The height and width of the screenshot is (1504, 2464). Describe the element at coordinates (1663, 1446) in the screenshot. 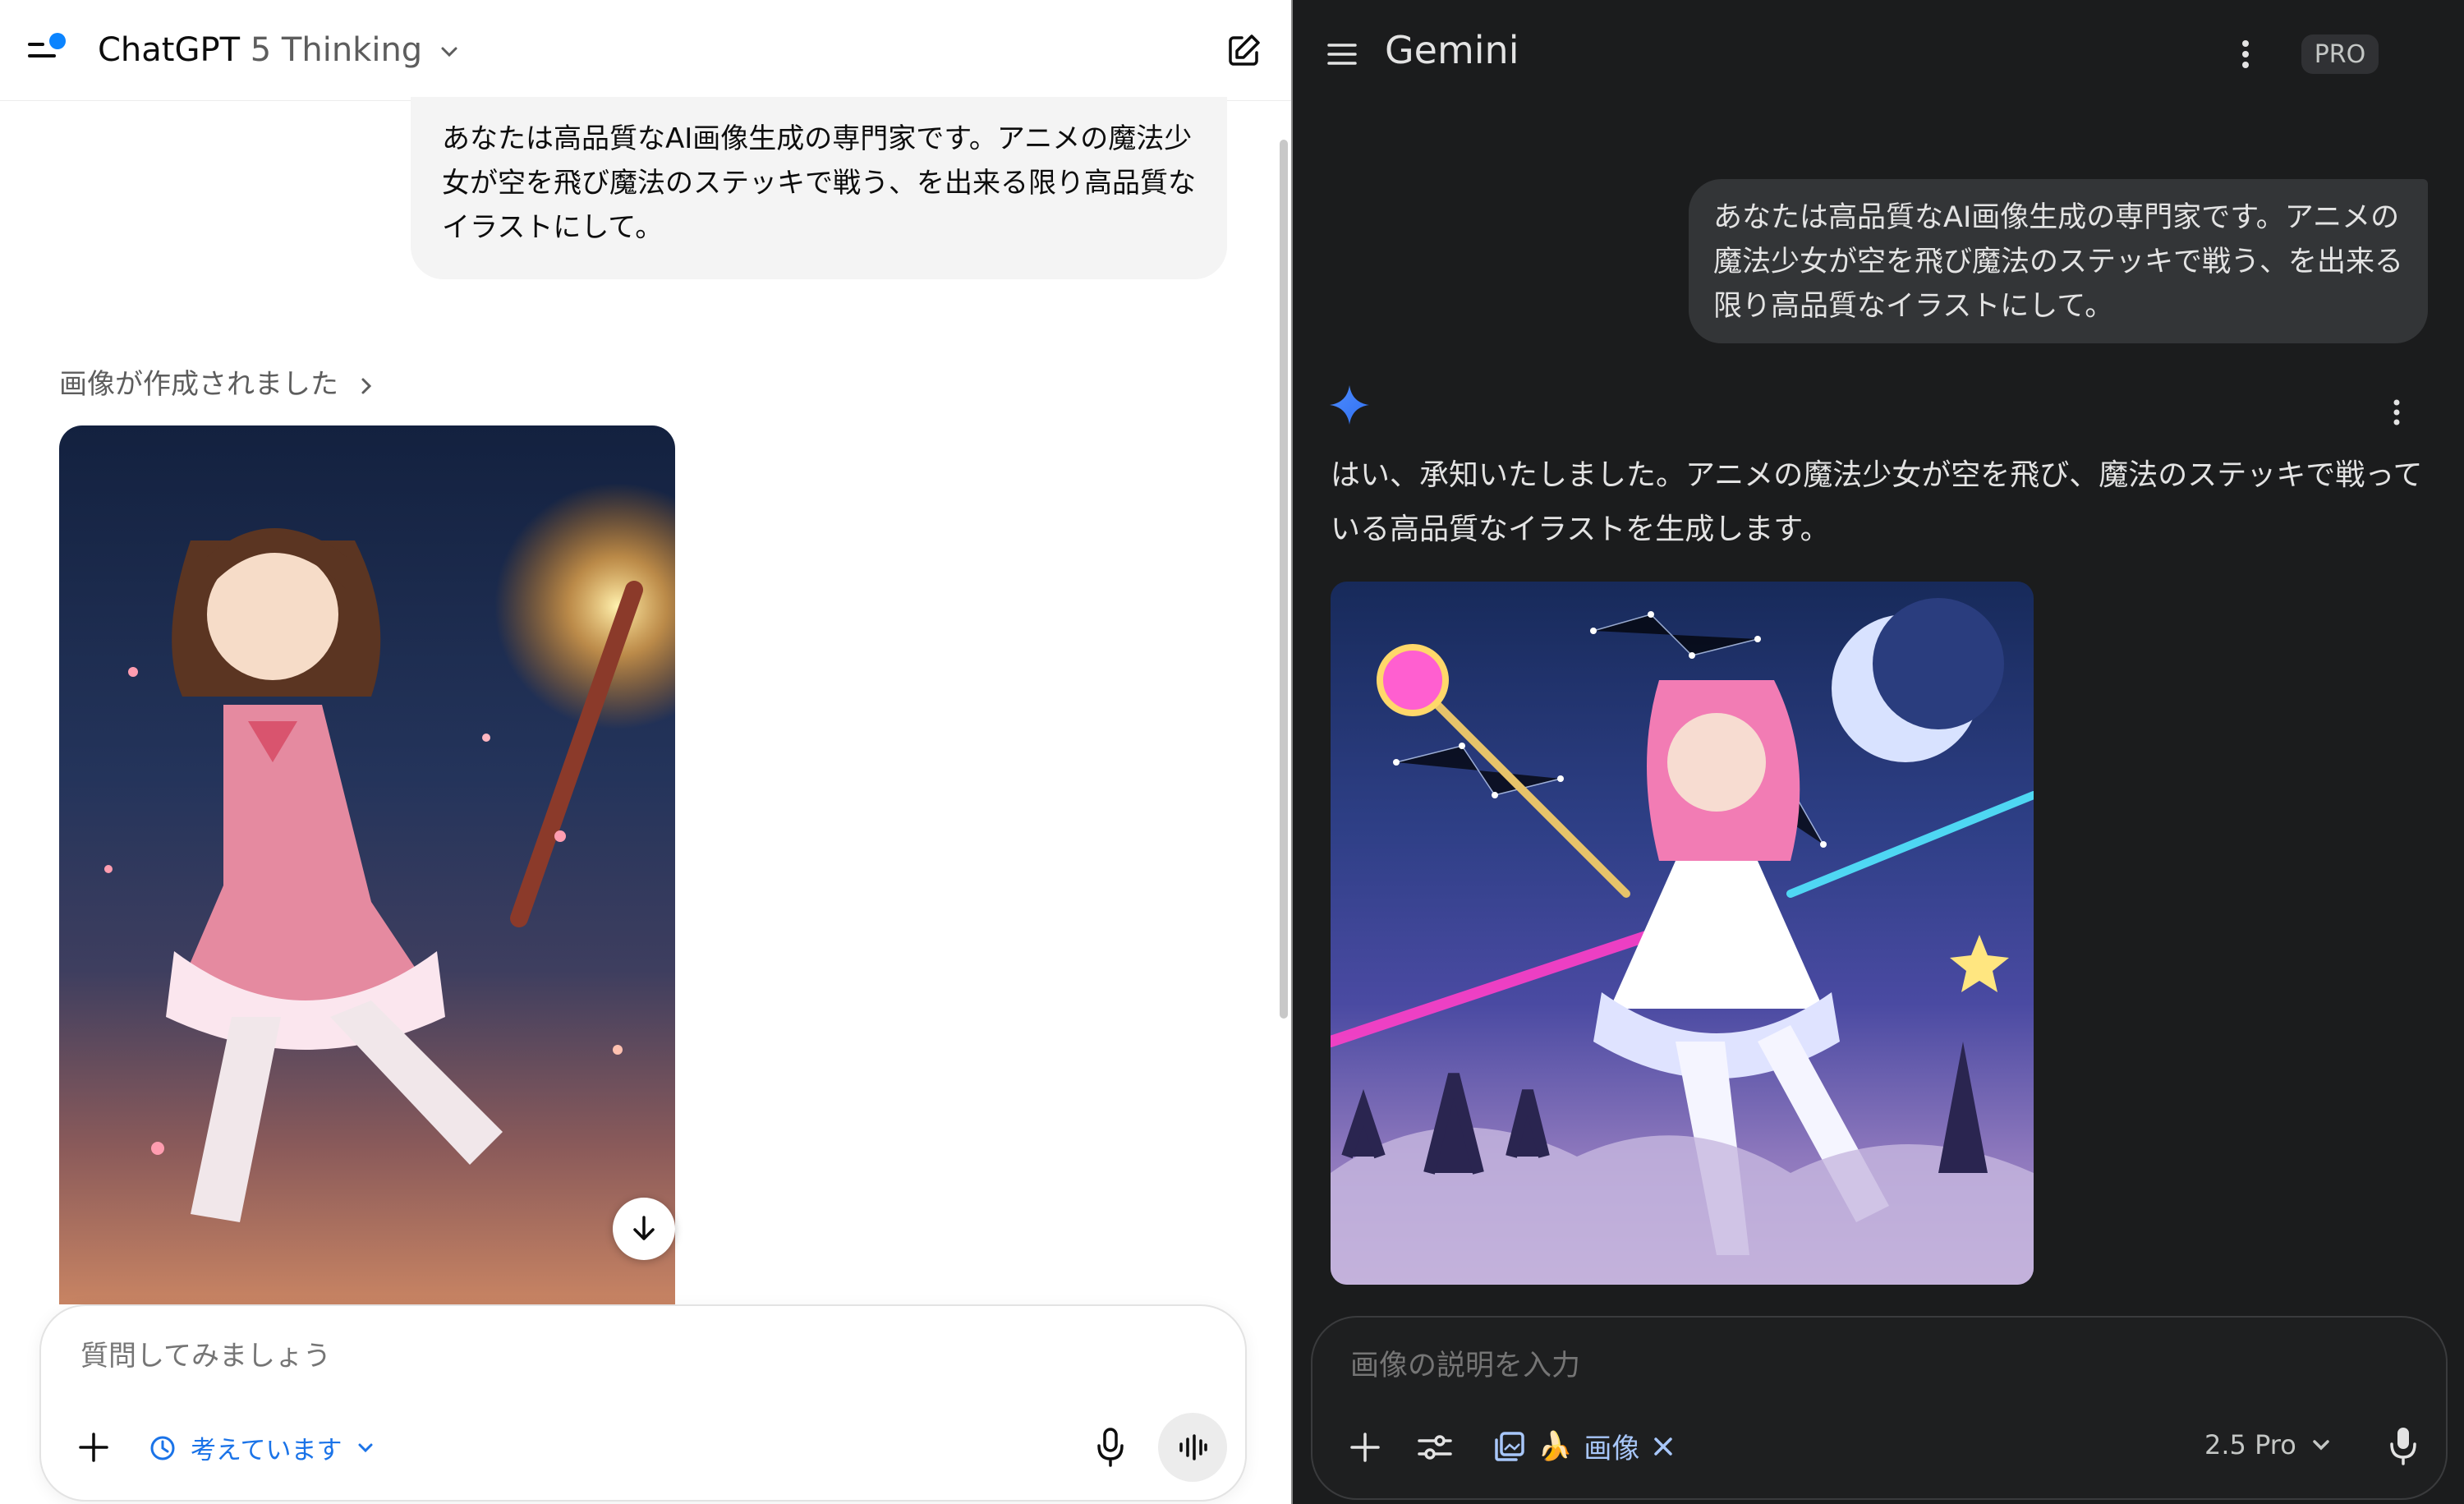

I see `close-icon` at that location.